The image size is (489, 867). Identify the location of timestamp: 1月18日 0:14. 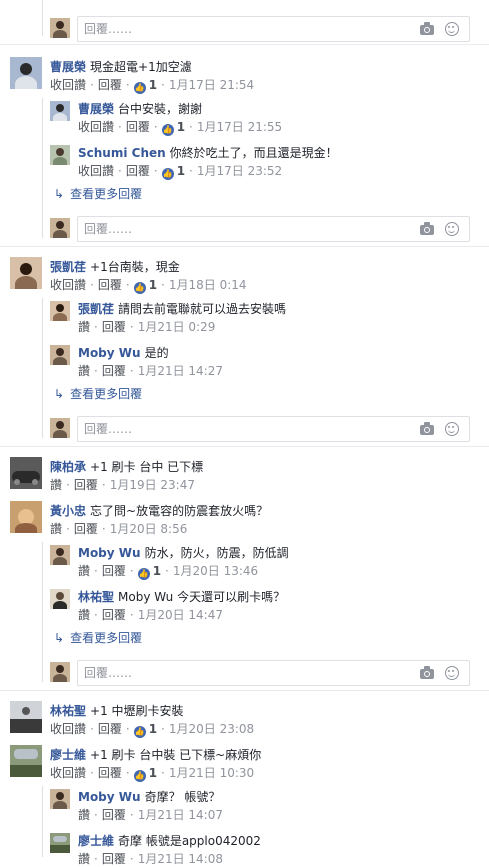
(208, 285).